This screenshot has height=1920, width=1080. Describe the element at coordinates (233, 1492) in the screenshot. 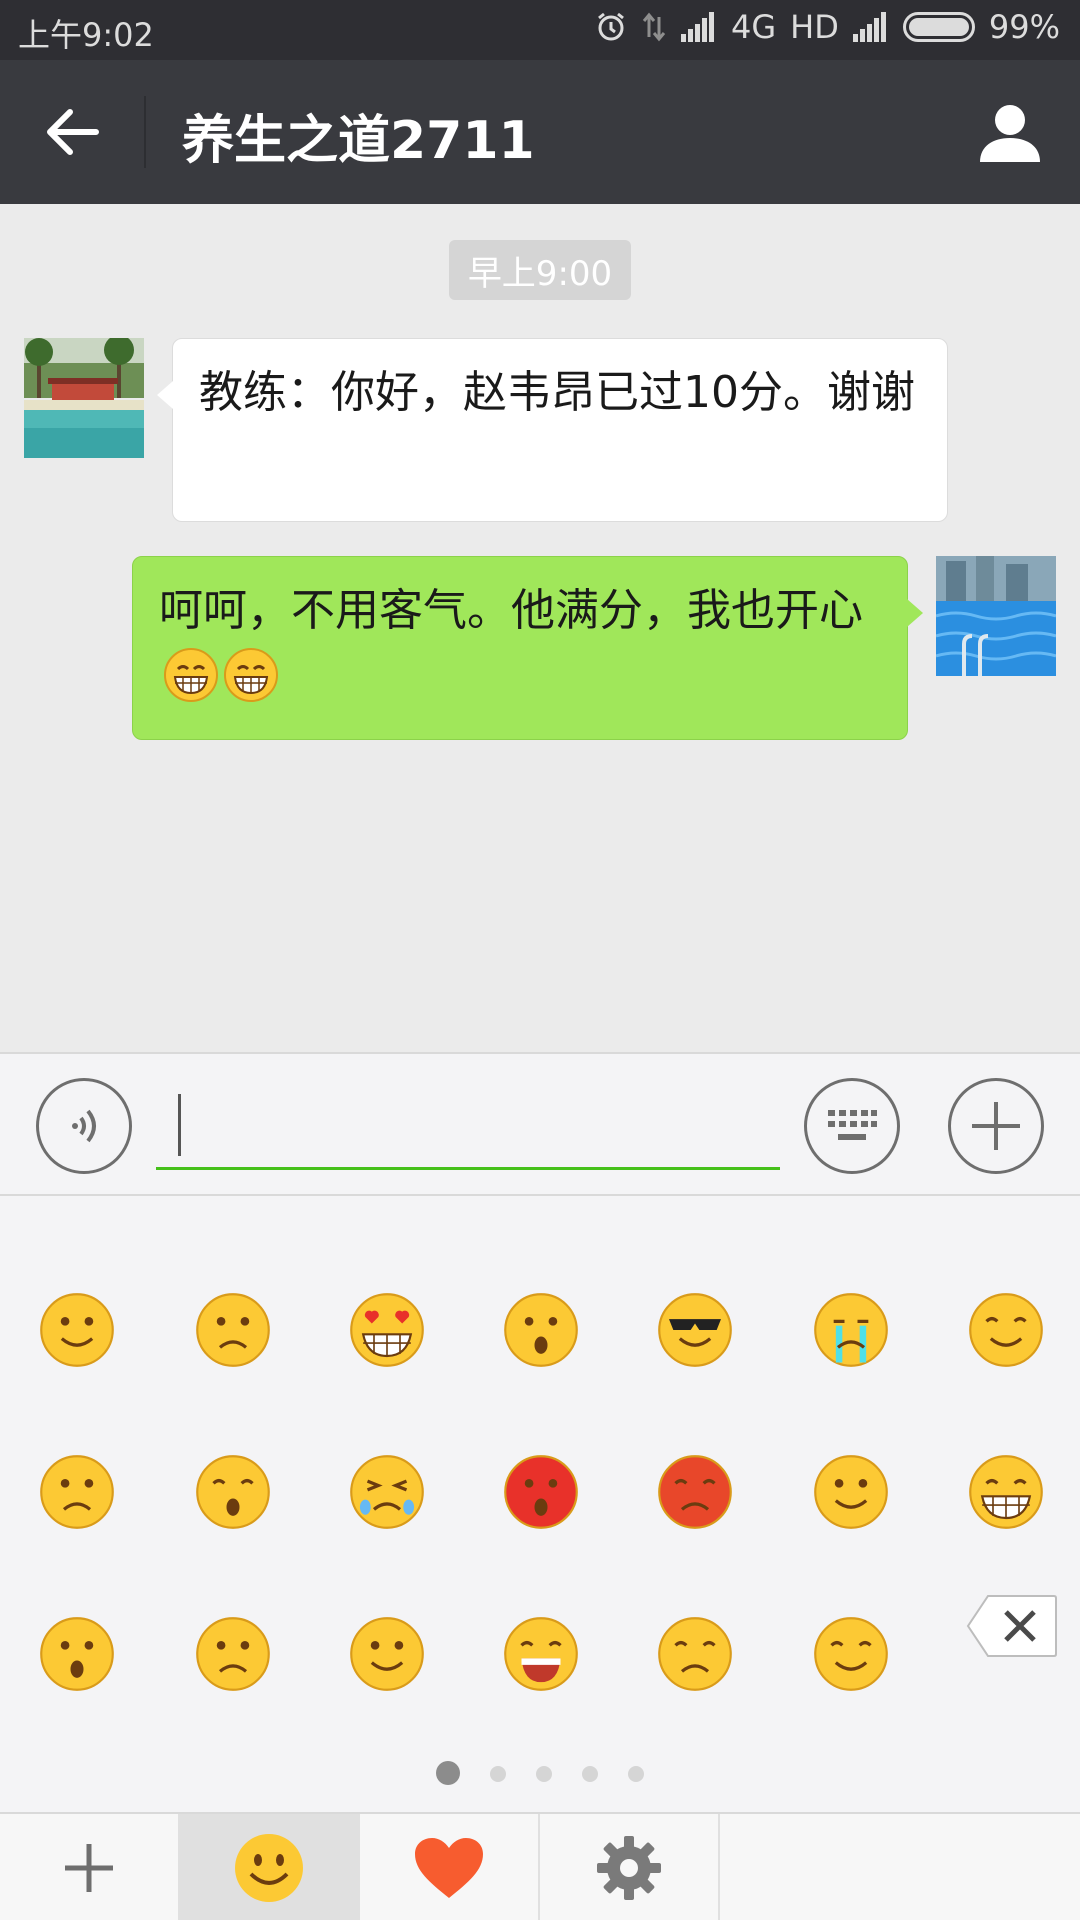

I see `sleep-emoji` at that location.